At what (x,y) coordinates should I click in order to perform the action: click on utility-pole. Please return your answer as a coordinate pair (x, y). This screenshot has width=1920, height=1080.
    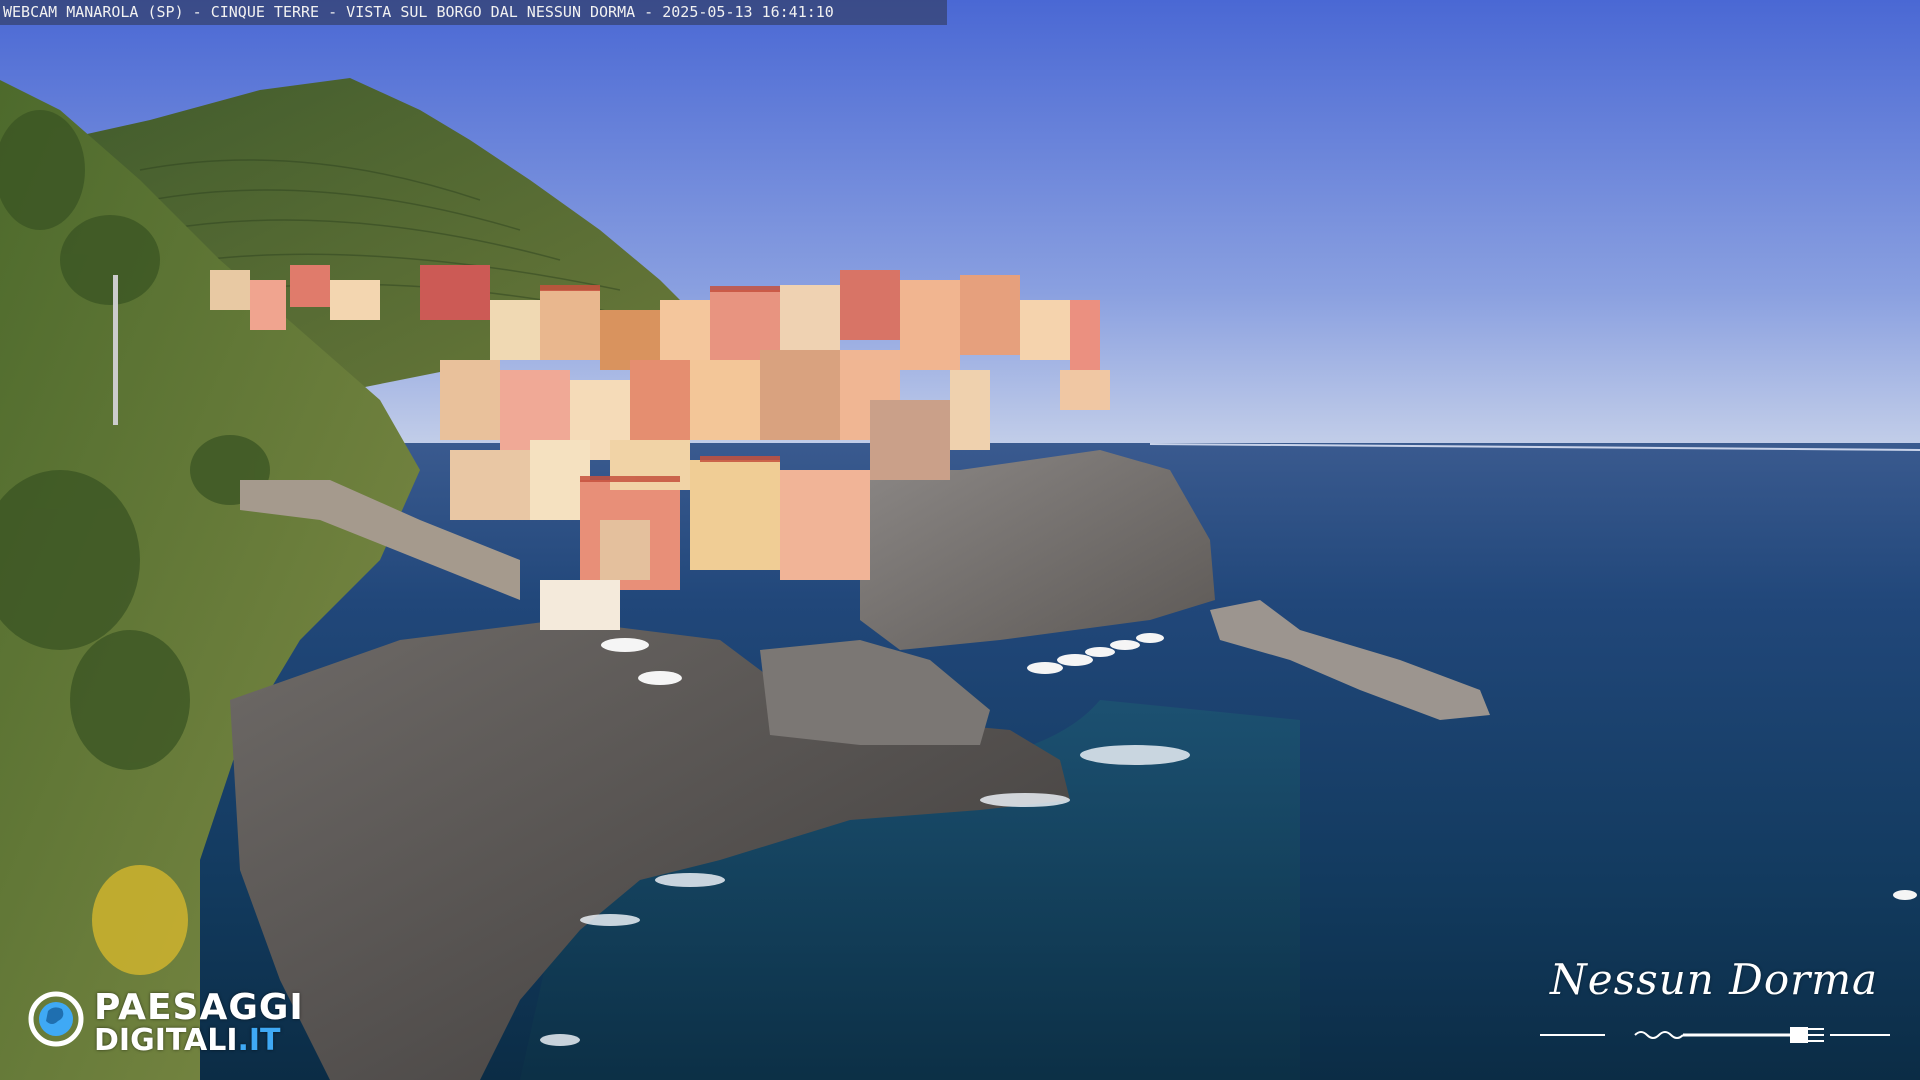
    Looking at the image, I should click on (115, 350).